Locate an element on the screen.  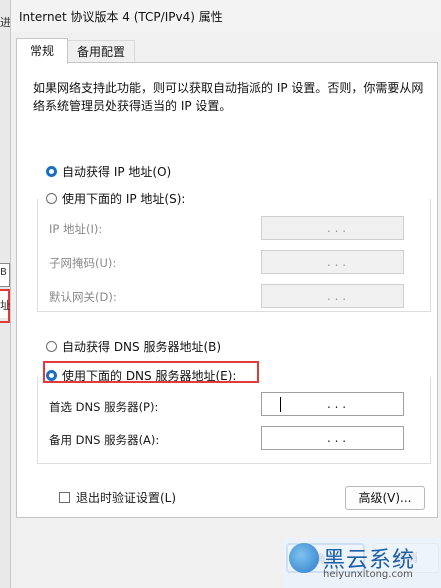
window-title: Internet 协议版本 4 (TCP/IPv4) 属性 is located at coordinates (121, 17).